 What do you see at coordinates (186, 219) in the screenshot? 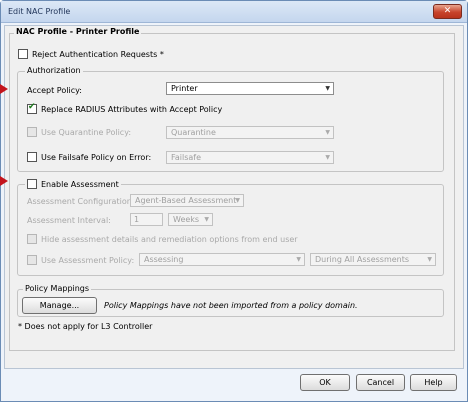
I see `assessment-interval-unit: Weeks` at bounding box center [186, 219].